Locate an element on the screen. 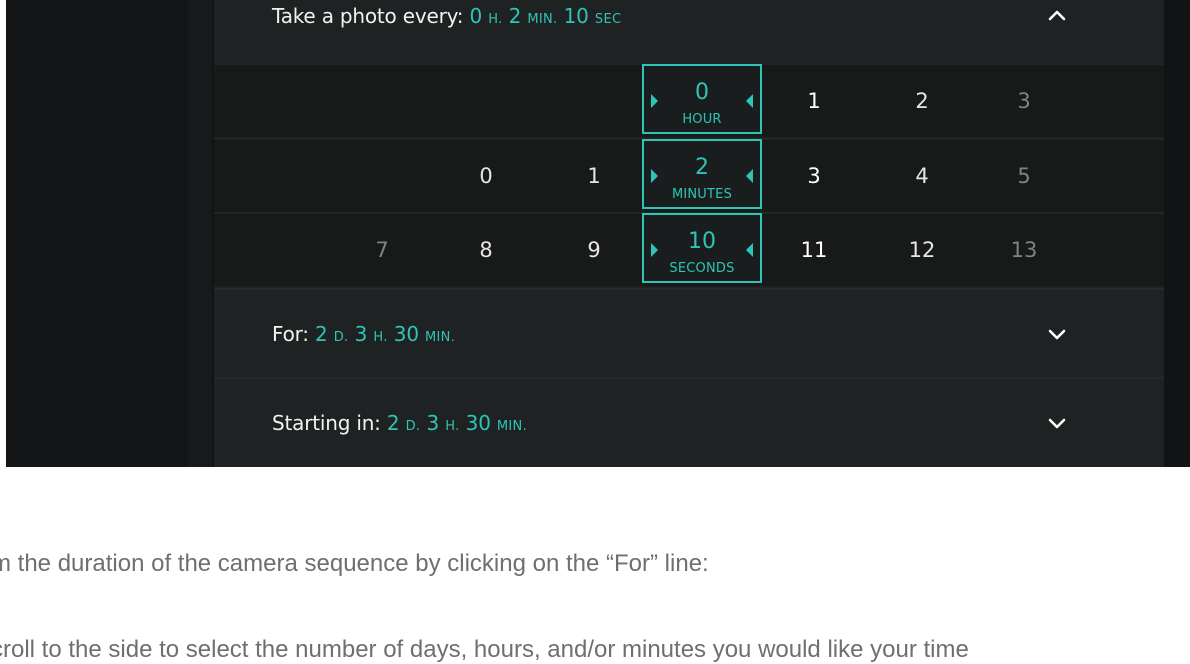 This screenshot has height=664, width=1190. hours-option: 2 is located at coordinates (922, 101).